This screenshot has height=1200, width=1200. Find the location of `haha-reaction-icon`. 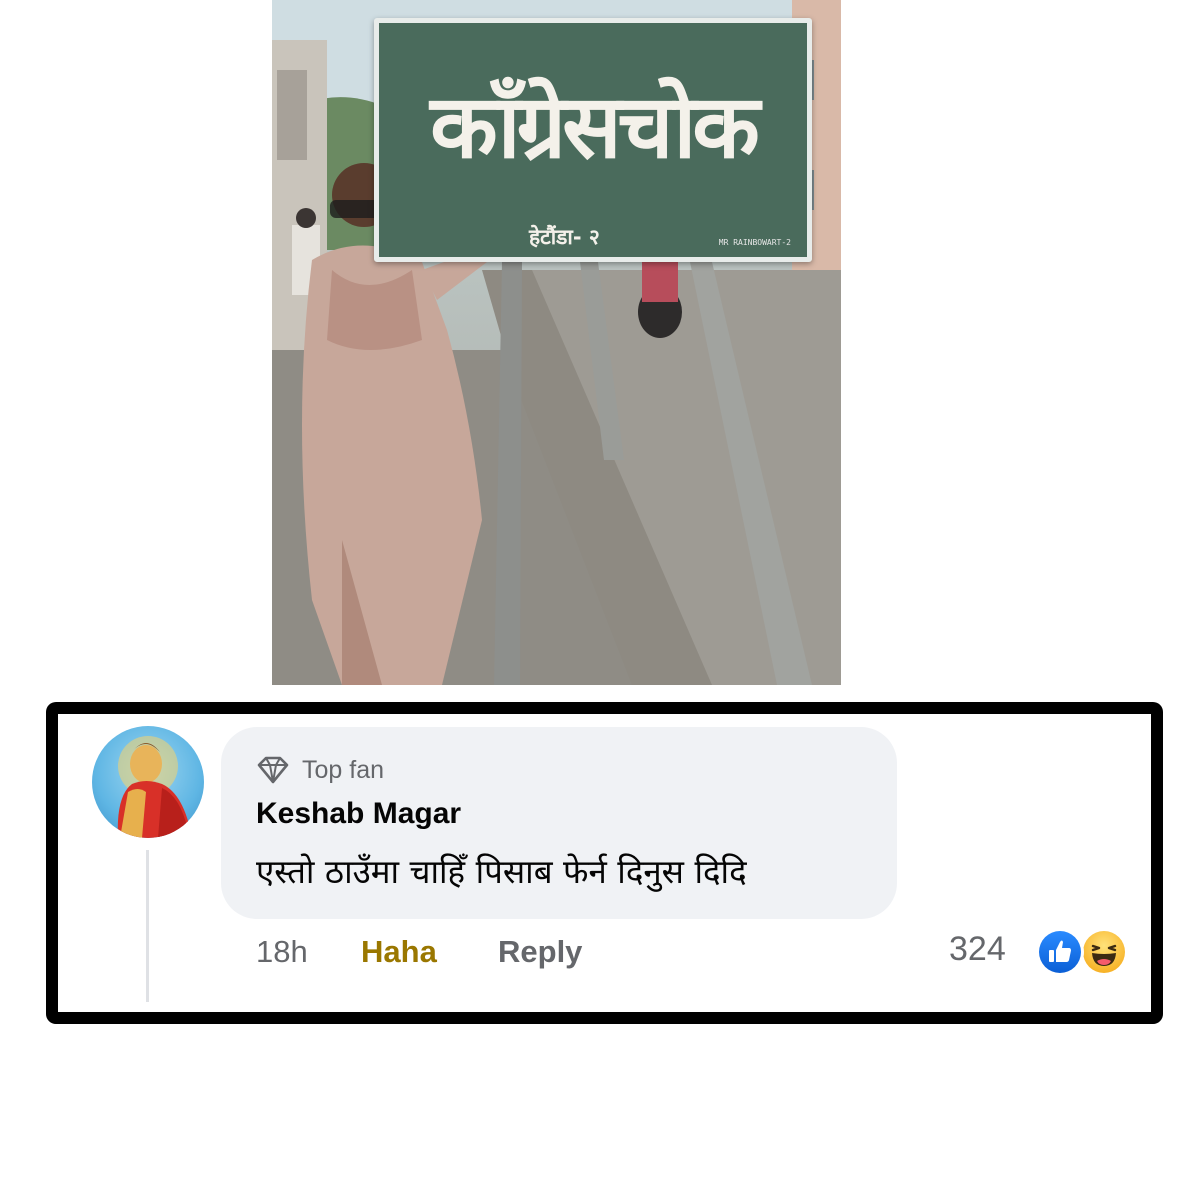

haha-reaction-icon is located at coordinates (1104, 952).